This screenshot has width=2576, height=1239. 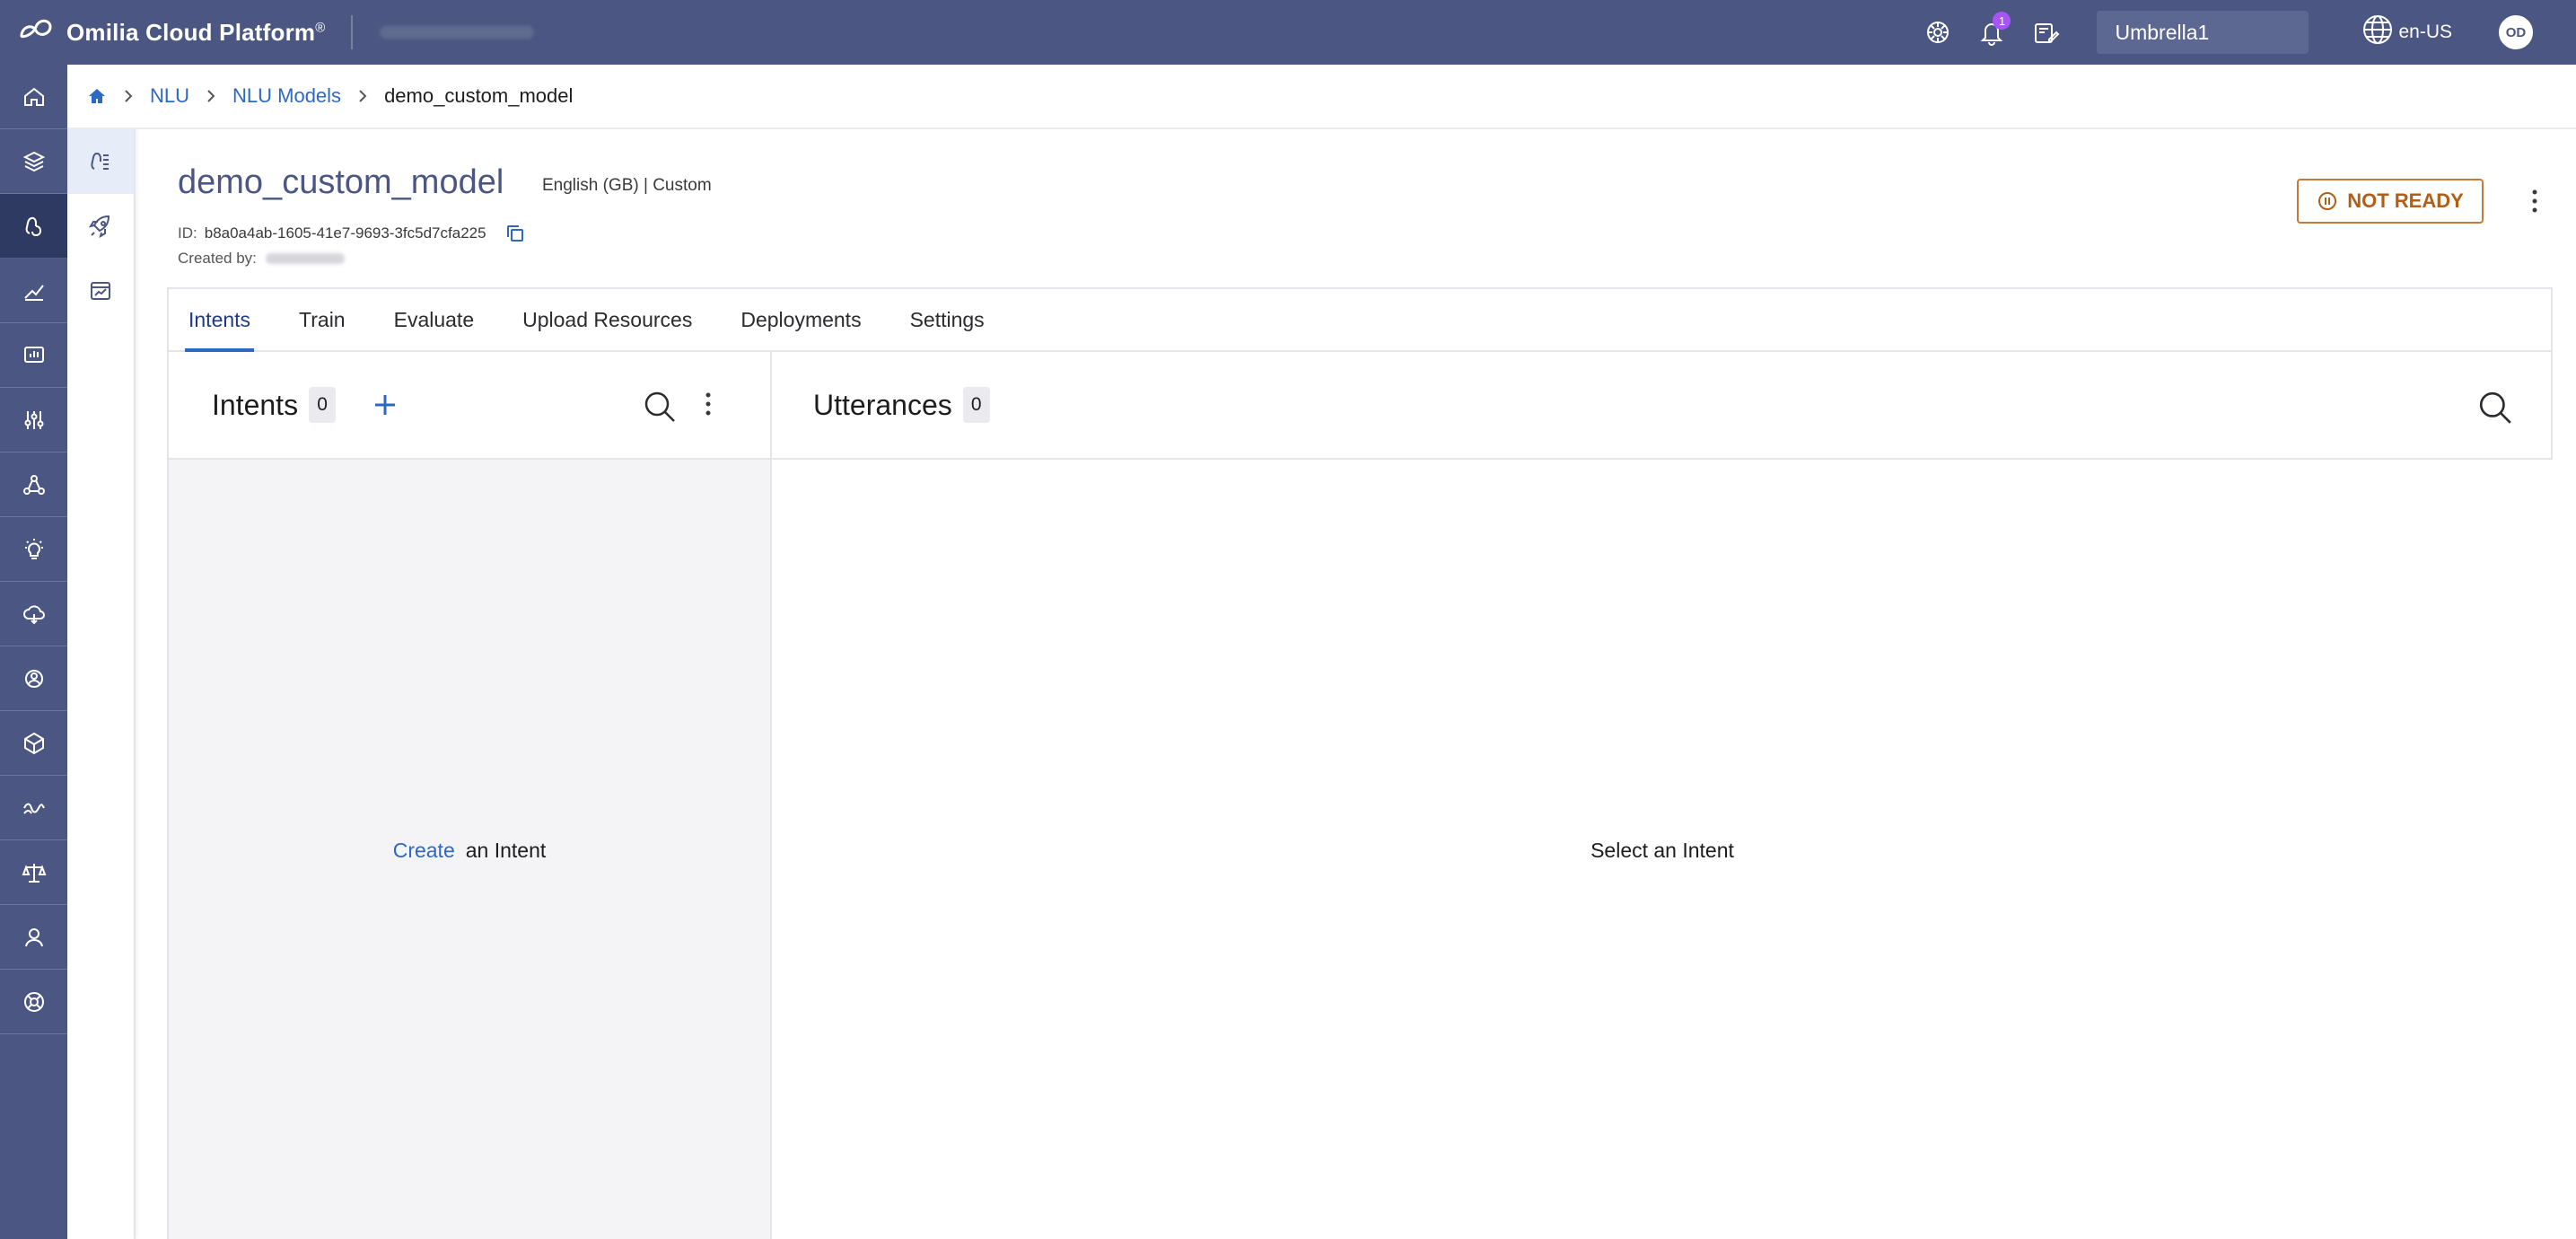 I want to click on created-by-row: Created by:, so click(x=261, y=259).